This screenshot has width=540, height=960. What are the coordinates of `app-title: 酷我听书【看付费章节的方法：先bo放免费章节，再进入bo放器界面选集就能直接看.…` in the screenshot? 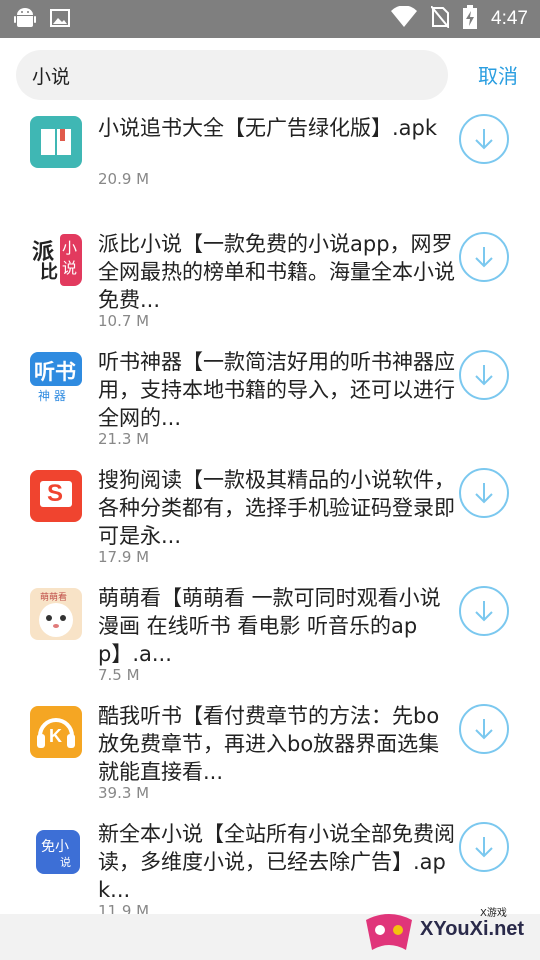 It's located at (269, 744).